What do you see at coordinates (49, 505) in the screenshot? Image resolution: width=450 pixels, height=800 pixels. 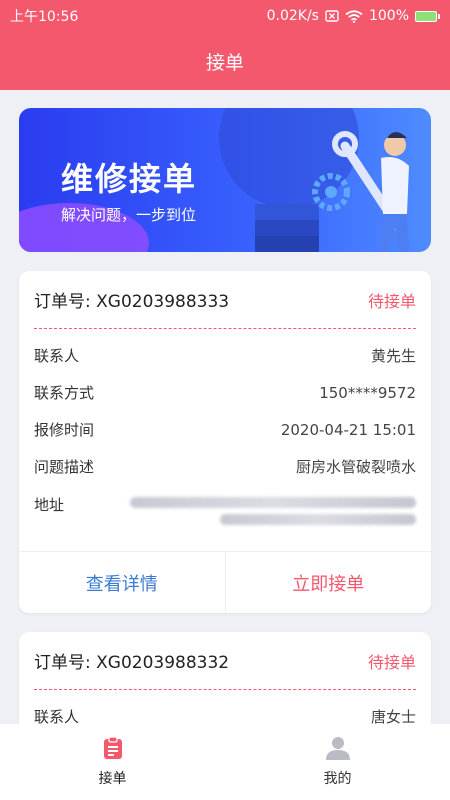 I see `address-label: 地址` at bounding box center [49, 505].